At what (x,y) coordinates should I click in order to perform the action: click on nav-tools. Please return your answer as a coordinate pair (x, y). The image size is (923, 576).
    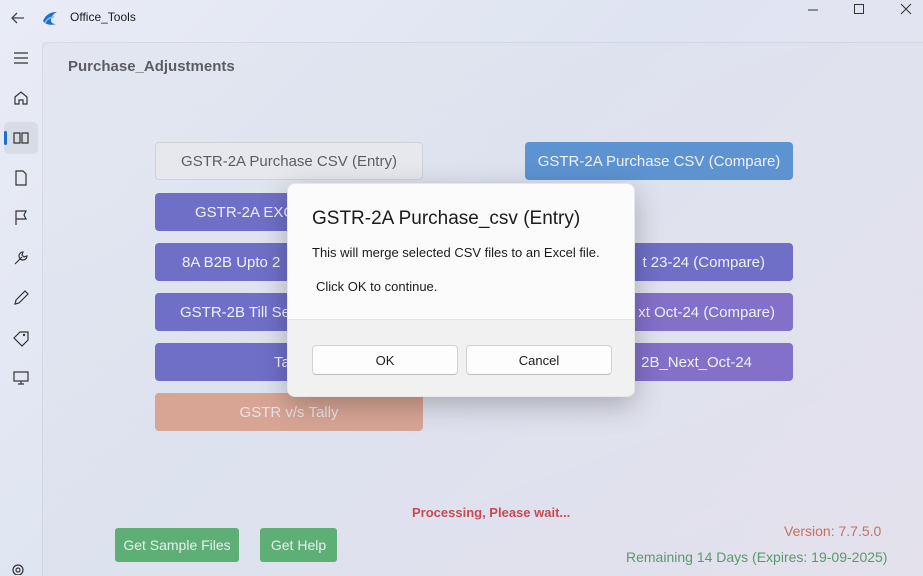
    Looking at the image, I should click on (21, 258).